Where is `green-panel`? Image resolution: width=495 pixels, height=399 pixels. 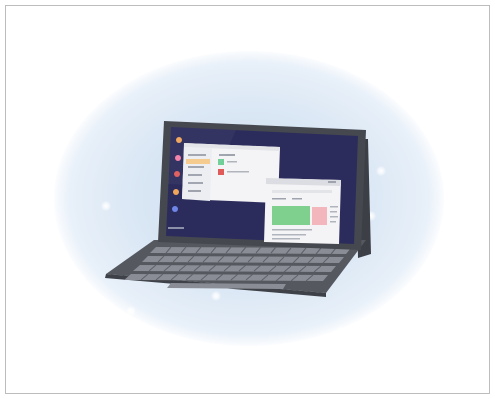
green-panel is located at coordinates (291, 215).